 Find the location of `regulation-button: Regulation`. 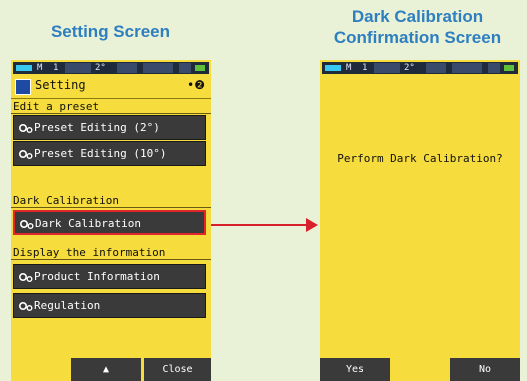

regulation-button: Regulation is located at coordinates (109, 305).